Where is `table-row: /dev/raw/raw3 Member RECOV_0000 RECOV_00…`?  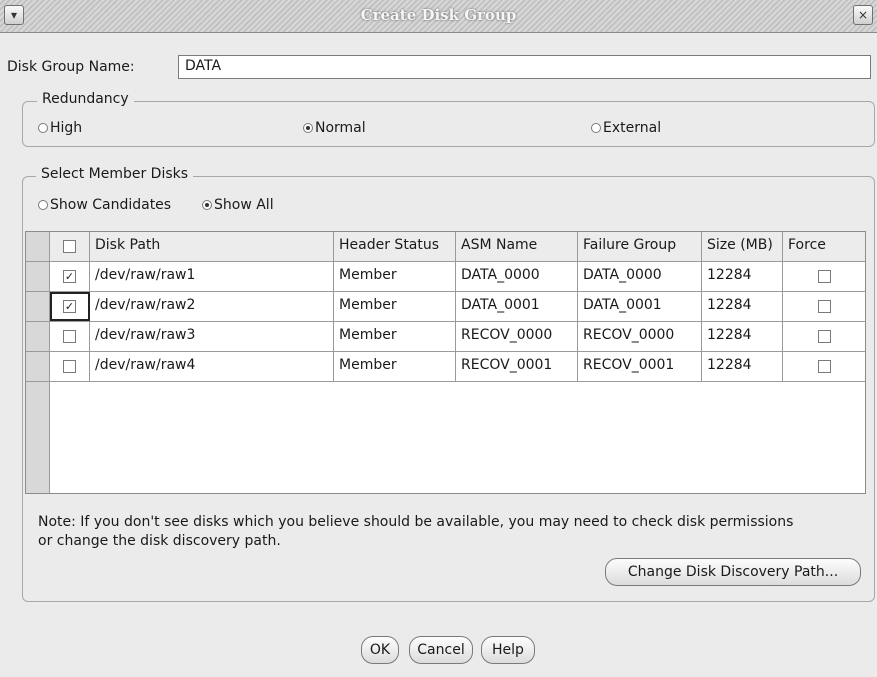
table-row: /dev/raw/raw3 Member RECOV_0000 RECOV_00… is located at coordinates (457, 337).